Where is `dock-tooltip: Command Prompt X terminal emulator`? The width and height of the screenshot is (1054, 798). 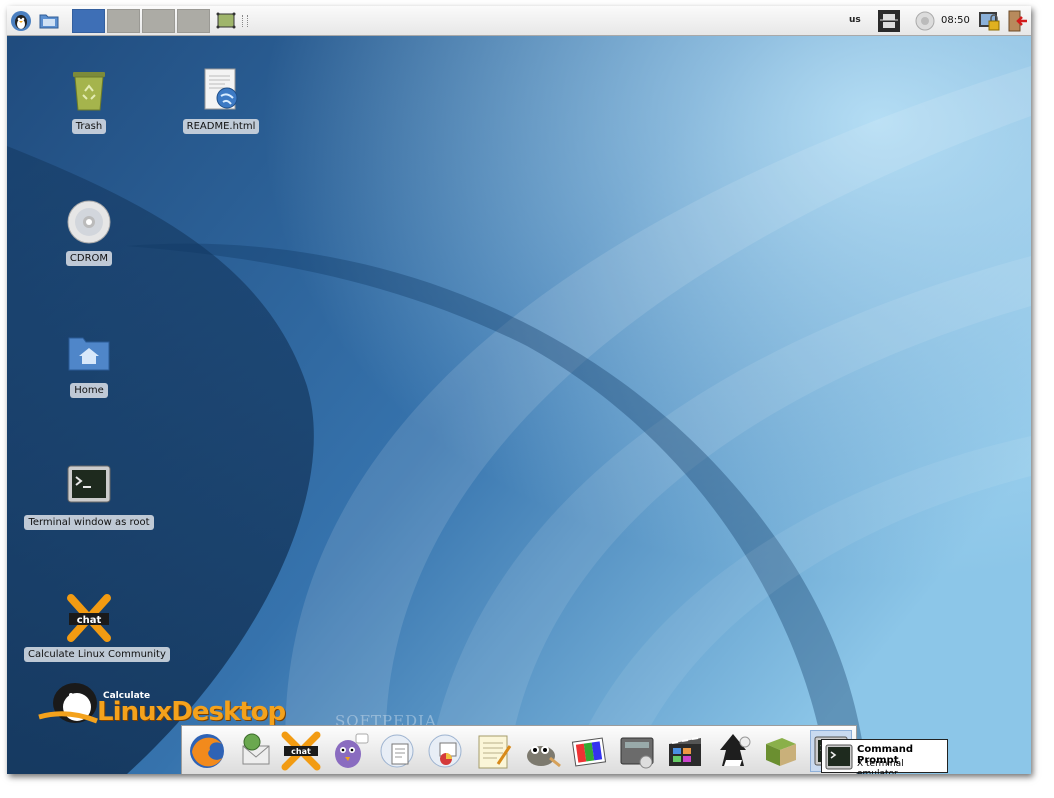 dock-tooltip: Command Prompt X terminal emulator is located at coordinates (884, 756).